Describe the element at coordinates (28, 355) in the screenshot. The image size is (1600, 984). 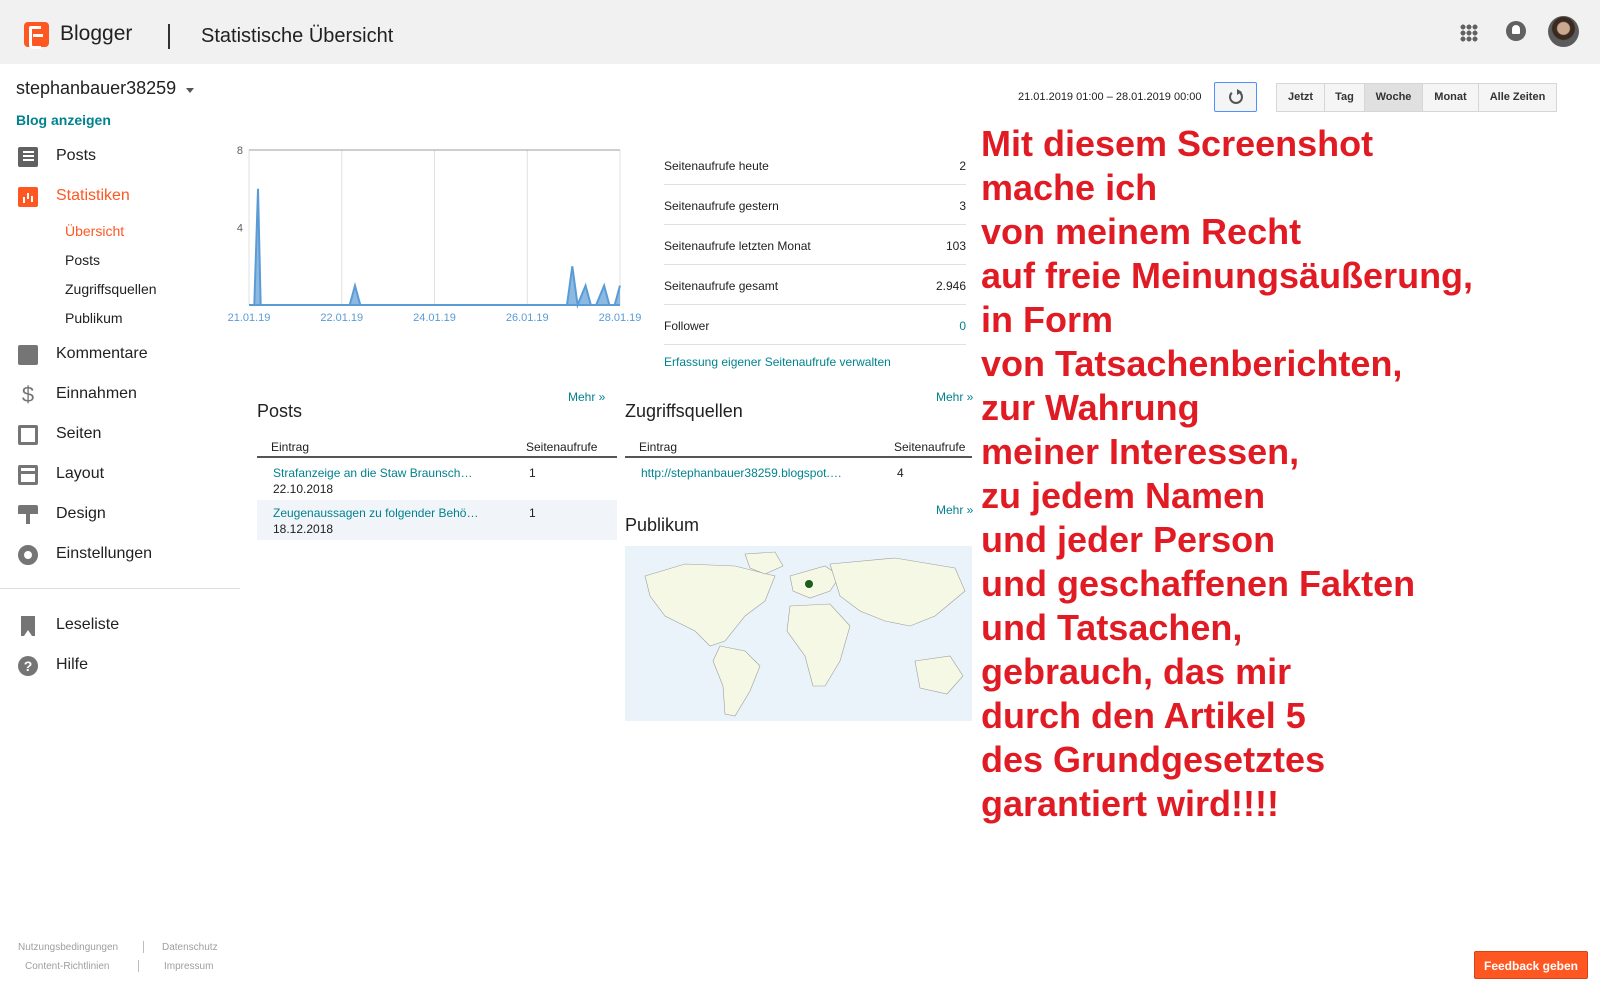
I see `comment-icon` at that location.